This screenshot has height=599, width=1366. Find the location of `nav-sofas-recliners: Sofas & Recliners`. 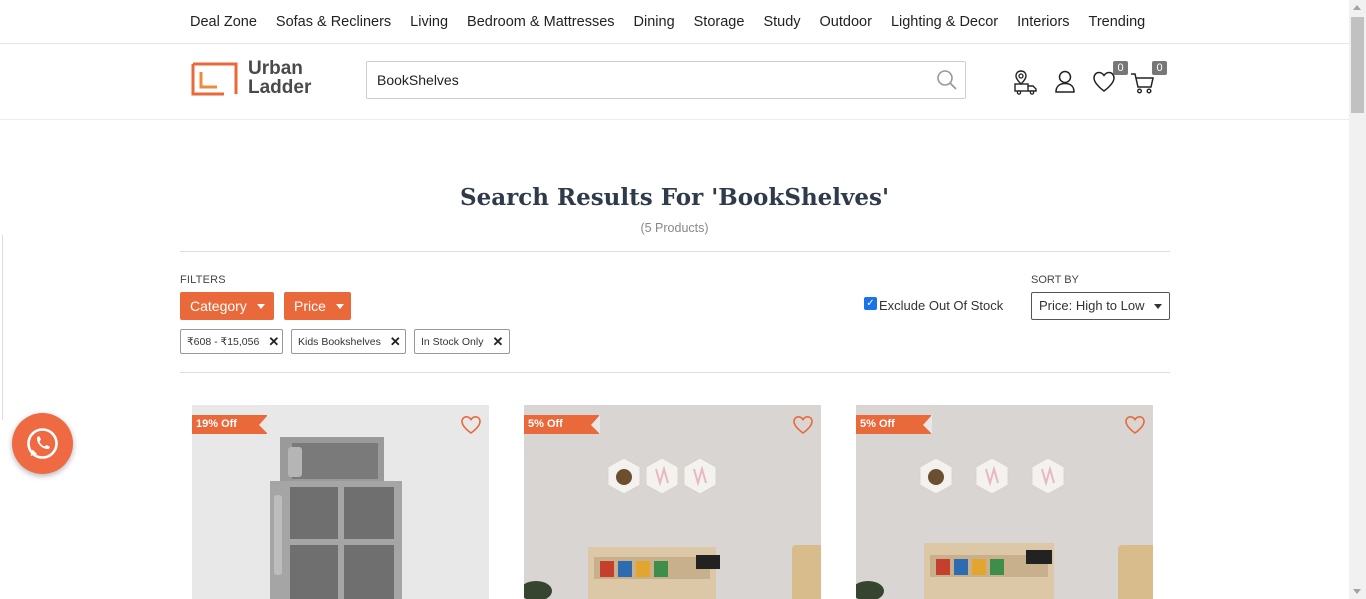

nav-sofas-recliners: Sofas & Recliners is located at coordinates (333, 22).